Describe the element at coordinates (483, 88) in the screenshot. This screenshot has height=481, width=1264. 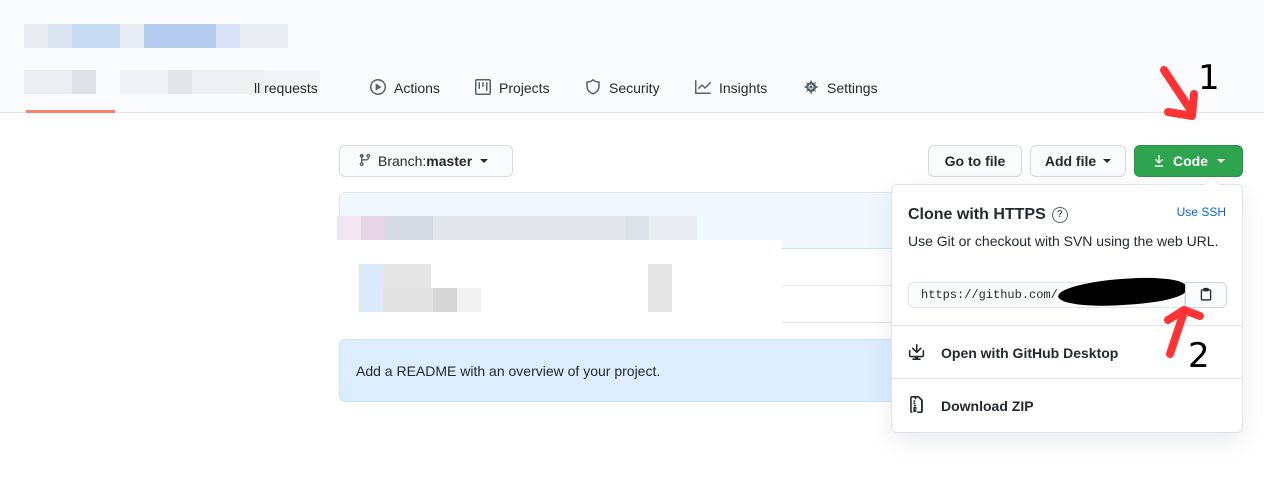
I see `project-icon` at that location.